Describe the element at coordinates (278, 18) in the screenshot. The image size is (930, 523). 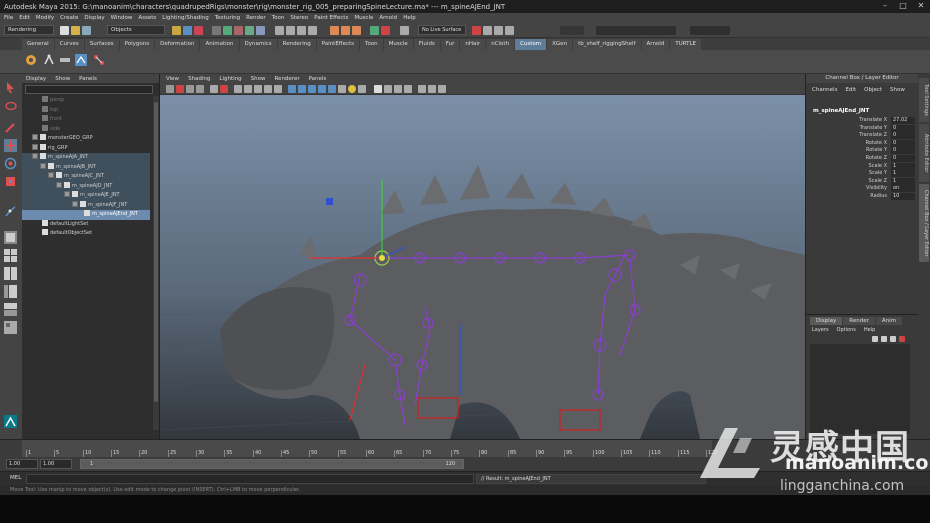
I see `menu-toon: Toon` at that location.